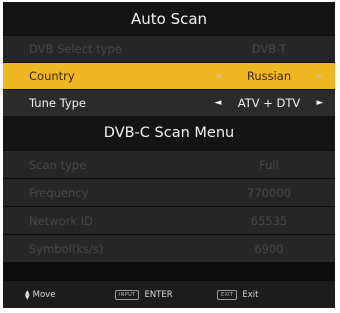  Describe the element at coordinates (66, 248) in the screenshot. I see `symbol-rate-label: Symbol(ks/s)` at that location.